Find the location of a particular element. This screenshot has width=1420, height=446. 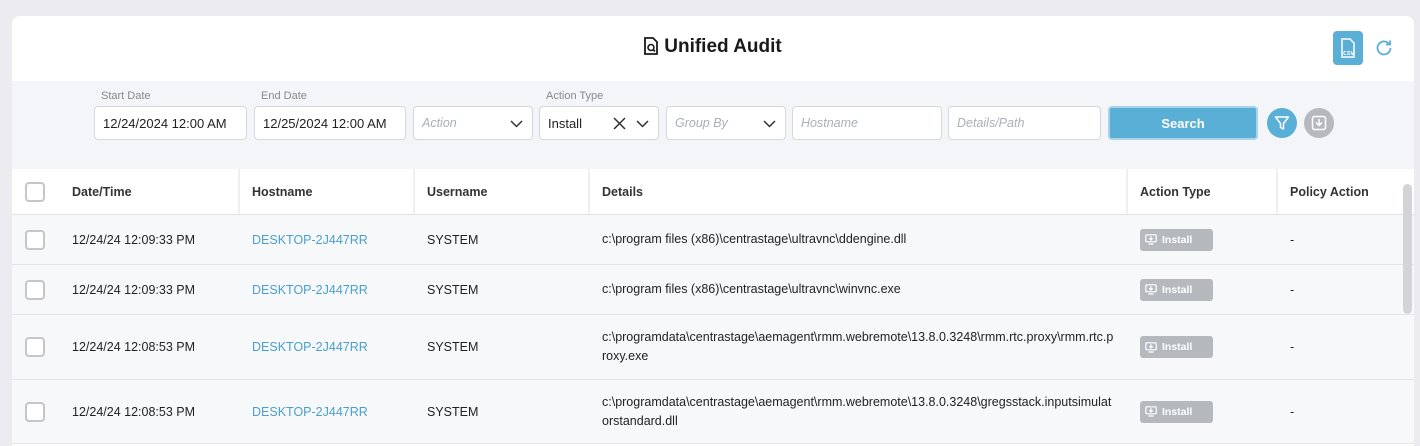

table-scrollbar is located at coordinates (1407, 249).